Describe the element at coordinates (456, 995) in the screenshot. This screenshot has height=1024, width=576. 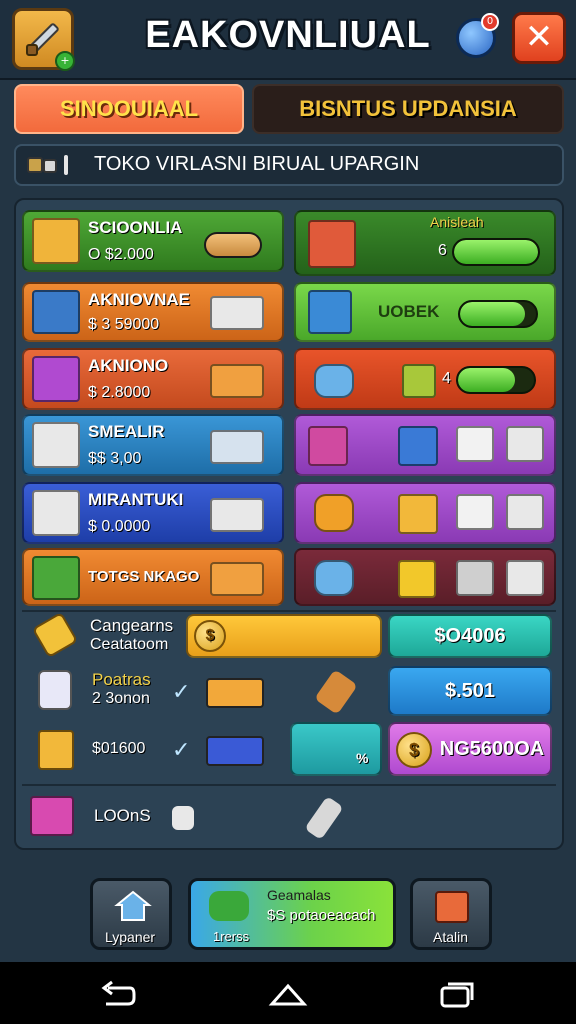
I see `recents-icon` at that location.